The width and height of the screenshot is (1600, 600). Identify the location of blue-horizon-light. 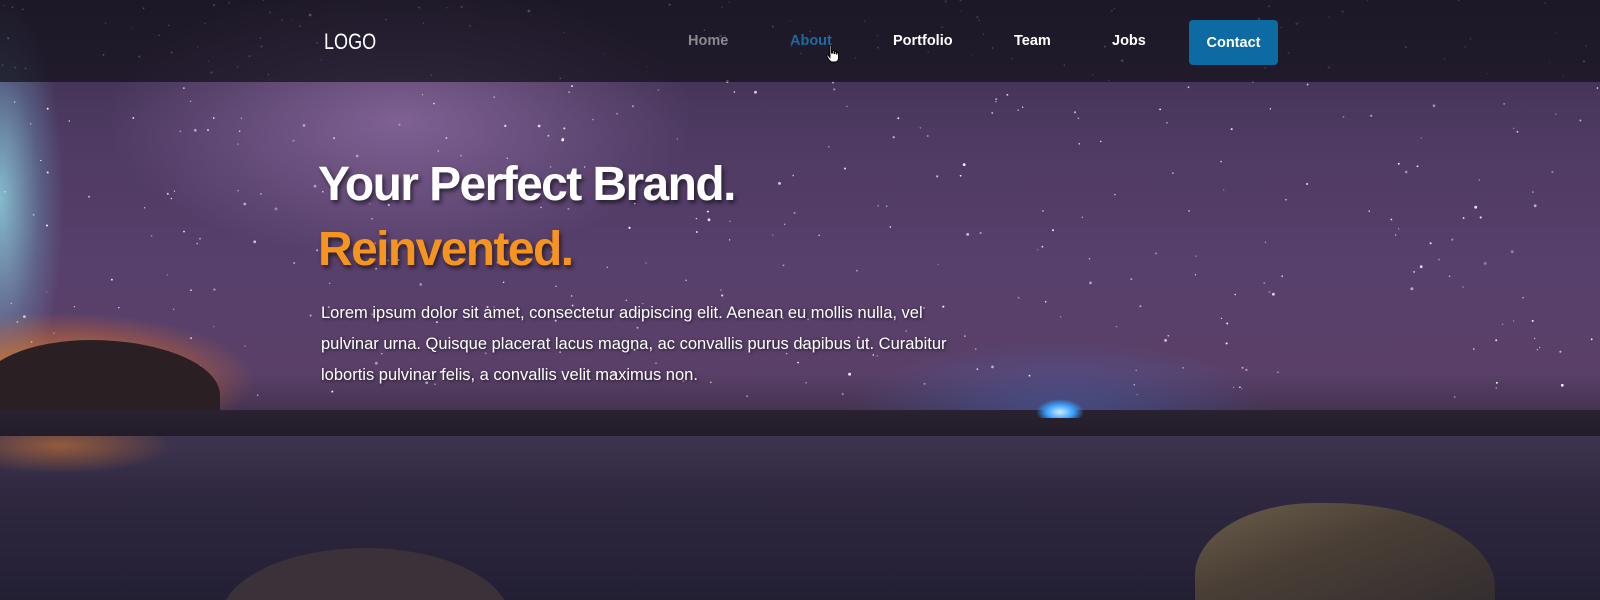
(1060, 407).